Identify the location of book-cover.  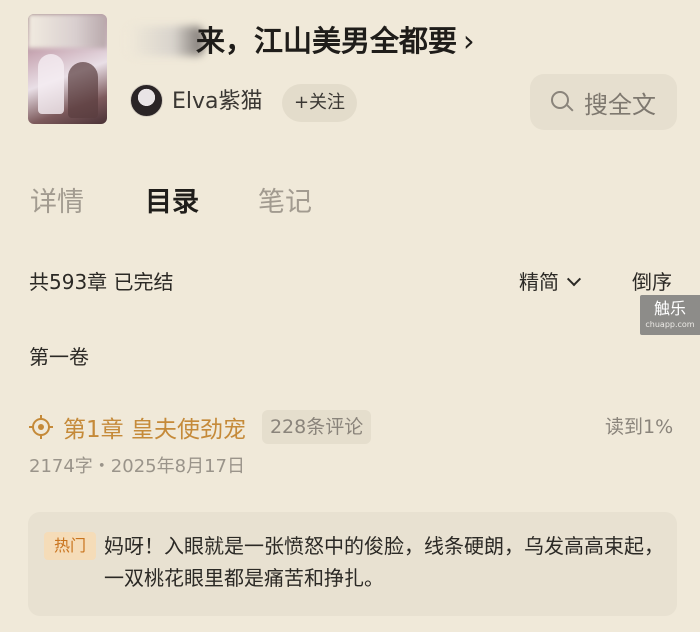
(67, 69).